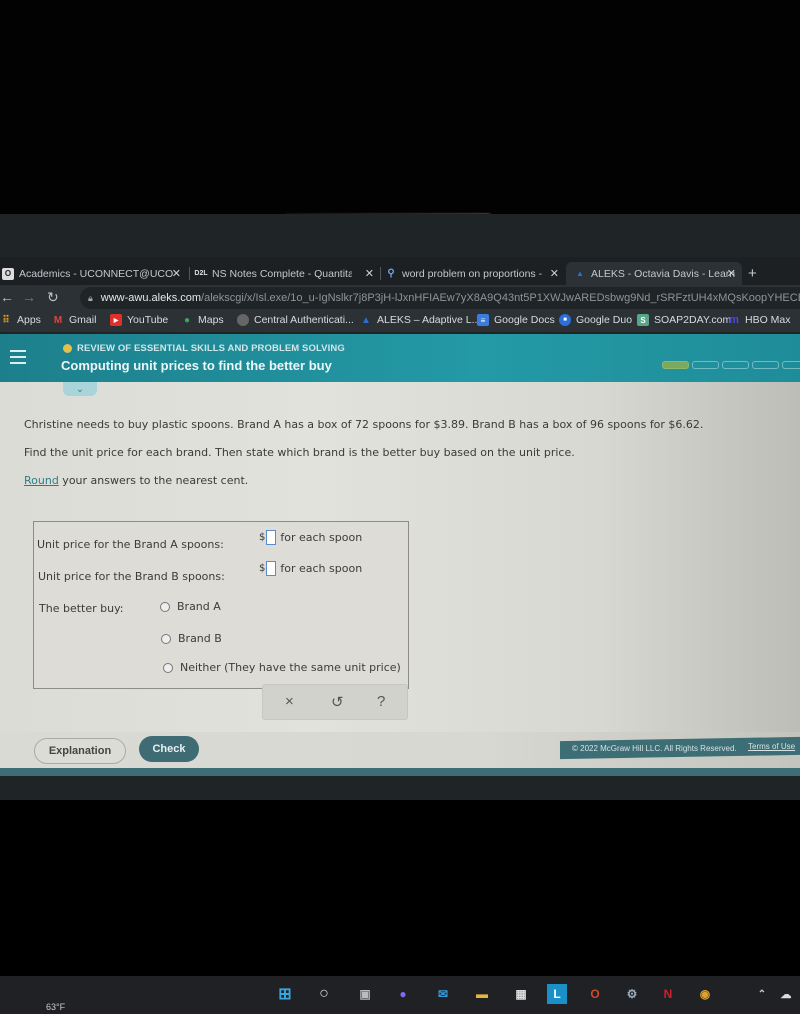 Image resolution: width=800 pixels, height=1014 pixels. I want to click on tray-chevron-up-icon: ⌃, so click(762, 994).